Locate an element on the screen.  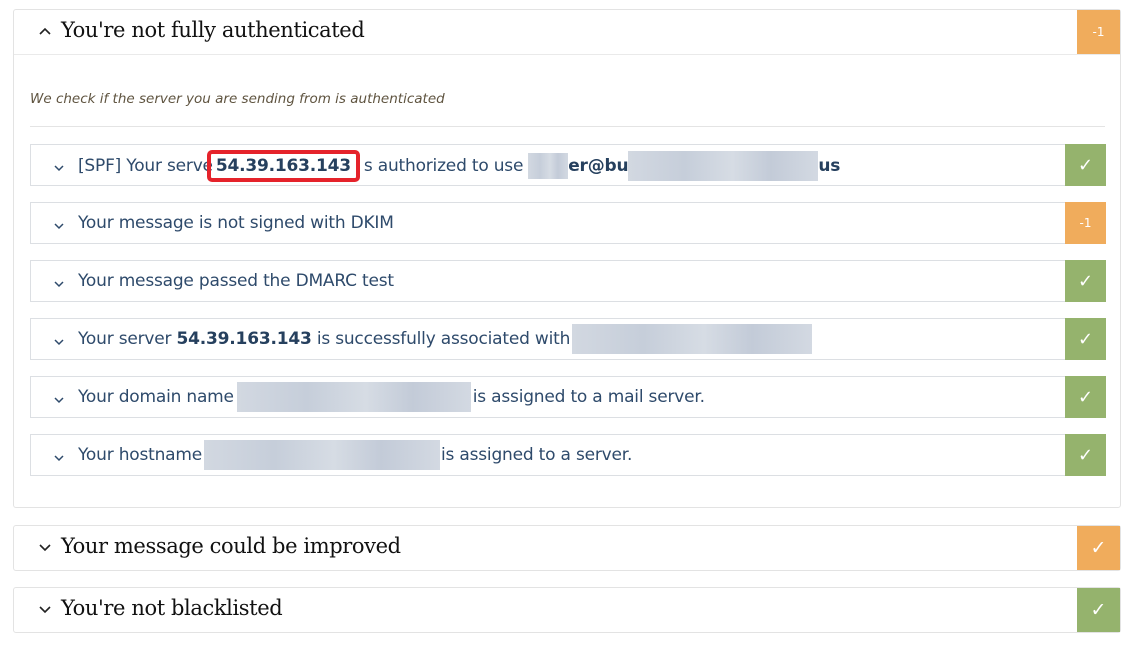
dmarc-text: Your message passed the DMARC test is located at coordinates (236, 281).